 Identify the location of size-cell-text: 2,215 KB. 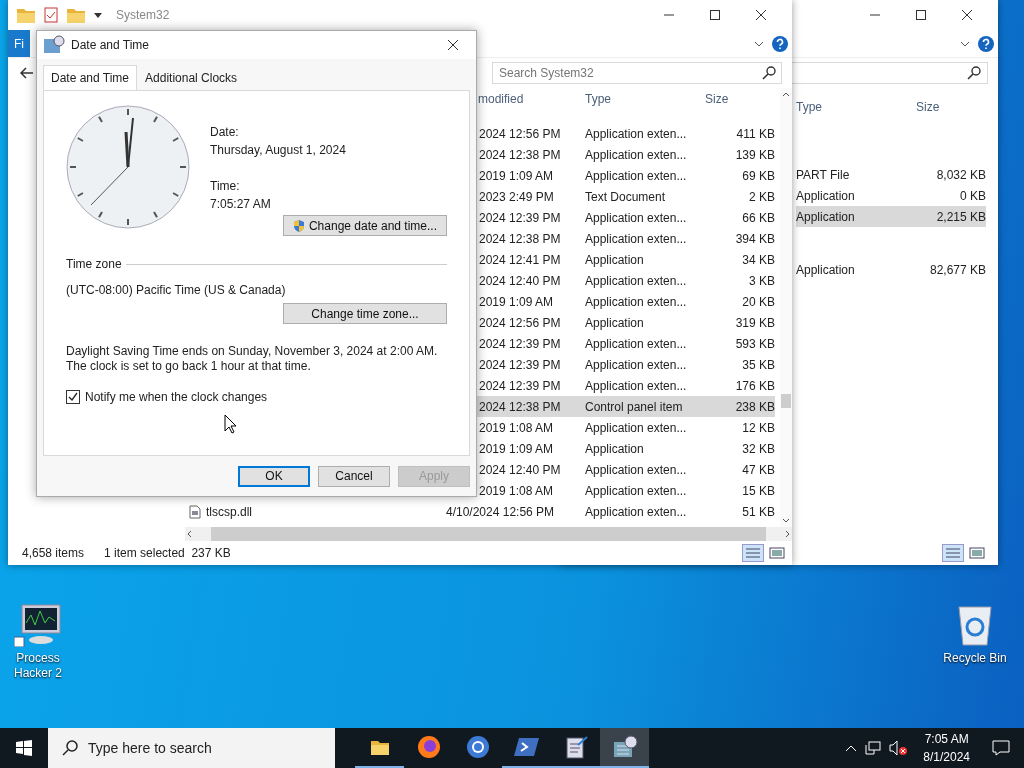
(960, 216).